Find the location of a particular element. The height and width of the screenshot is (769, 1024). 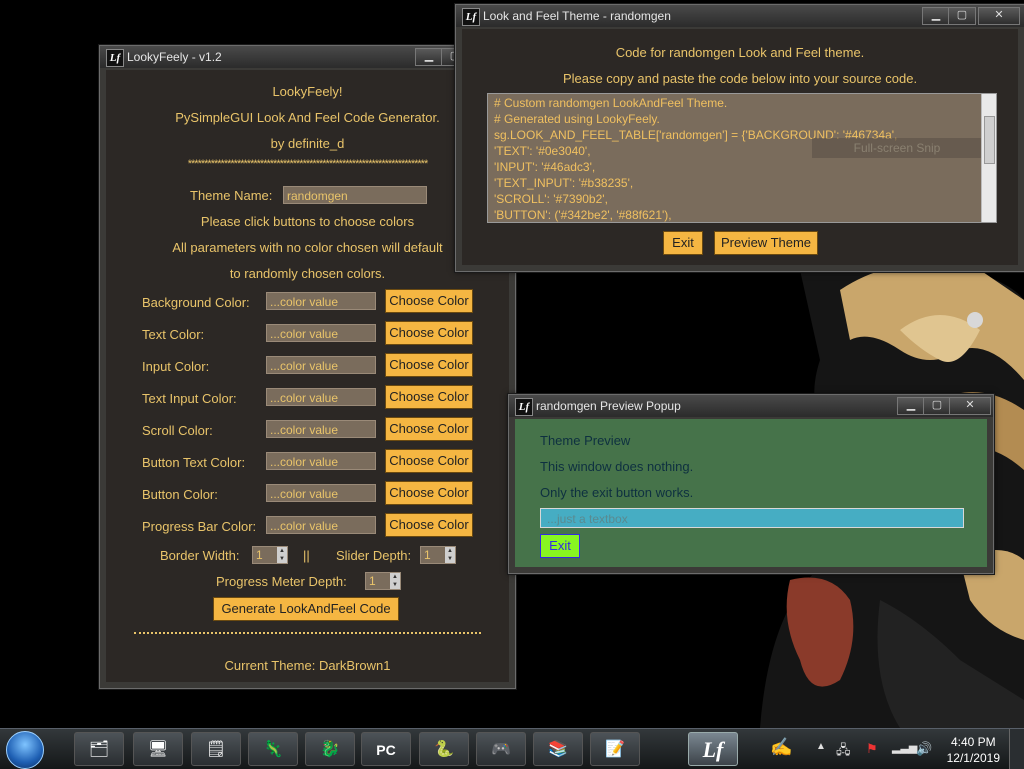

show-hidden-icons-icon: ▲ is located at coordinates (821, 746).